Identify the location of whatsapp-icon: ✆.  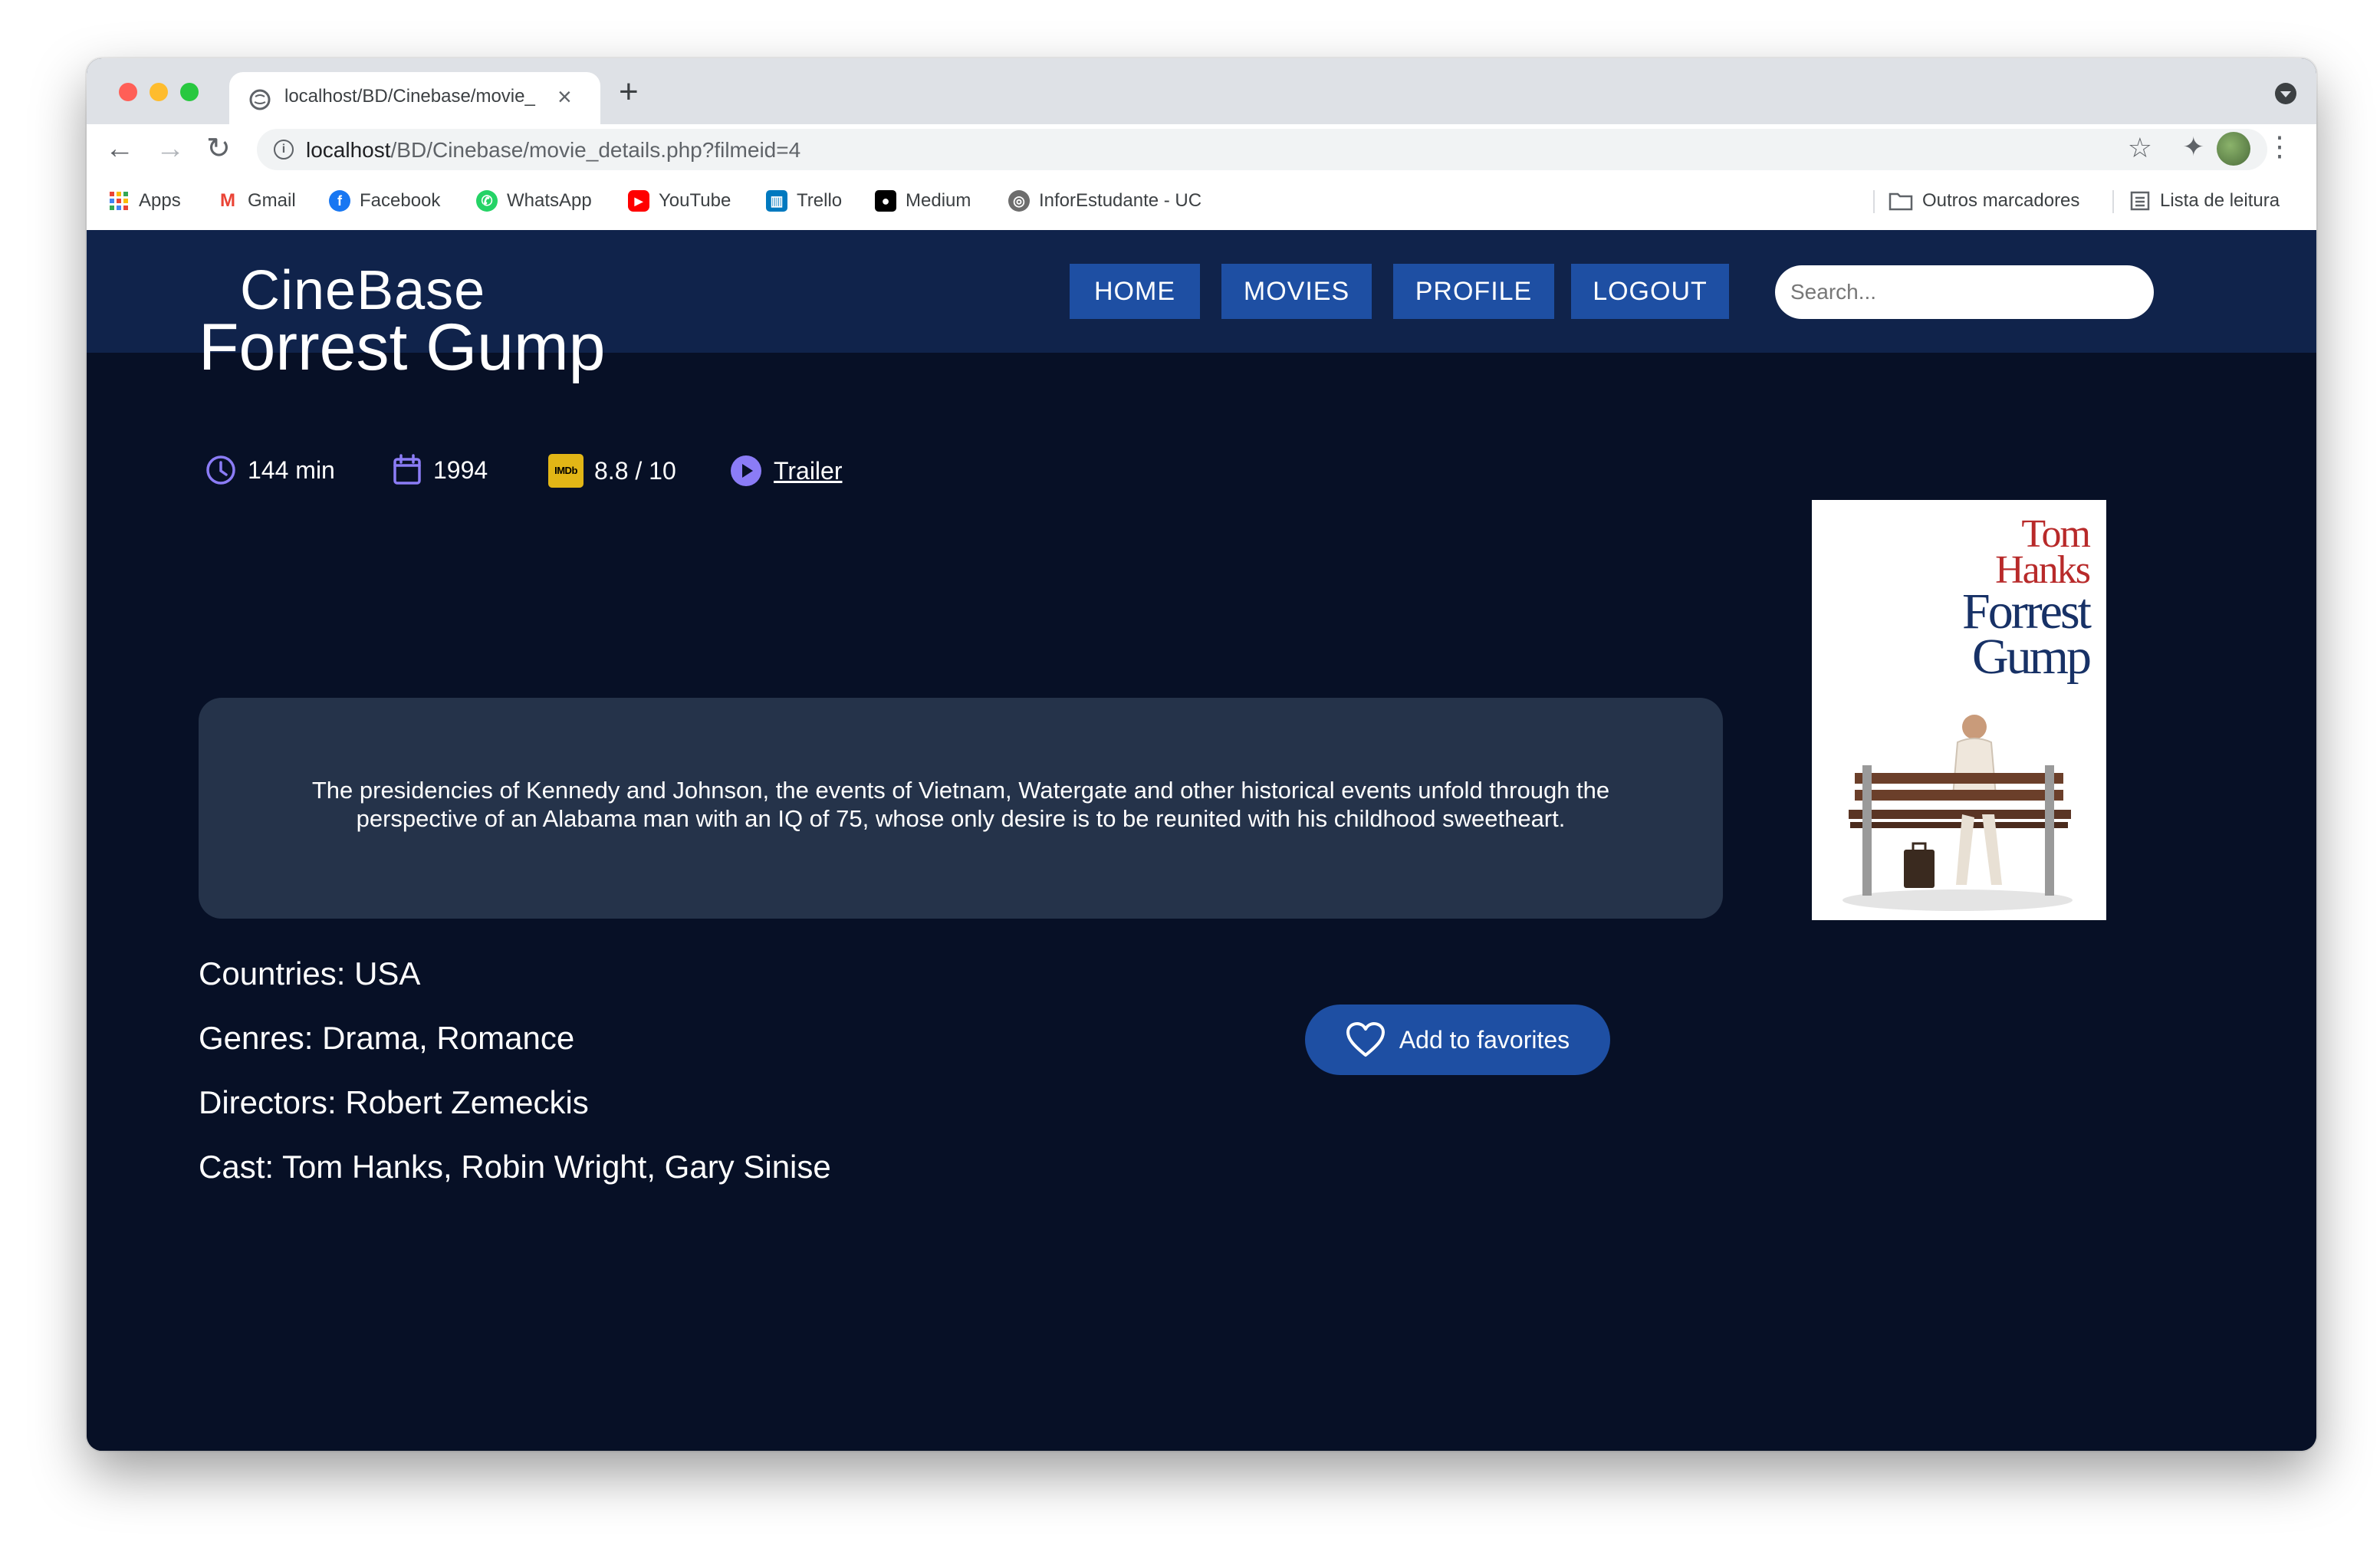
(487, 201).